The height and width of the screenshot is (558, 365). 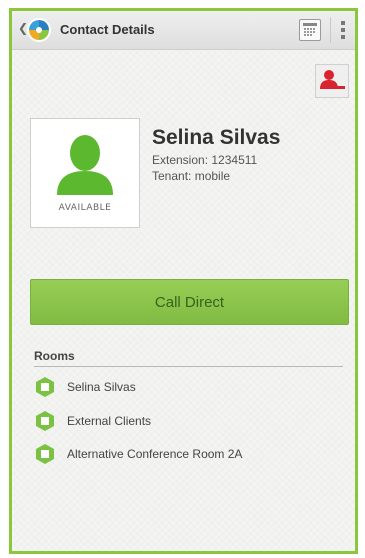 I want to click on room-label: Selina Silvas, so click(x=101, y=387).